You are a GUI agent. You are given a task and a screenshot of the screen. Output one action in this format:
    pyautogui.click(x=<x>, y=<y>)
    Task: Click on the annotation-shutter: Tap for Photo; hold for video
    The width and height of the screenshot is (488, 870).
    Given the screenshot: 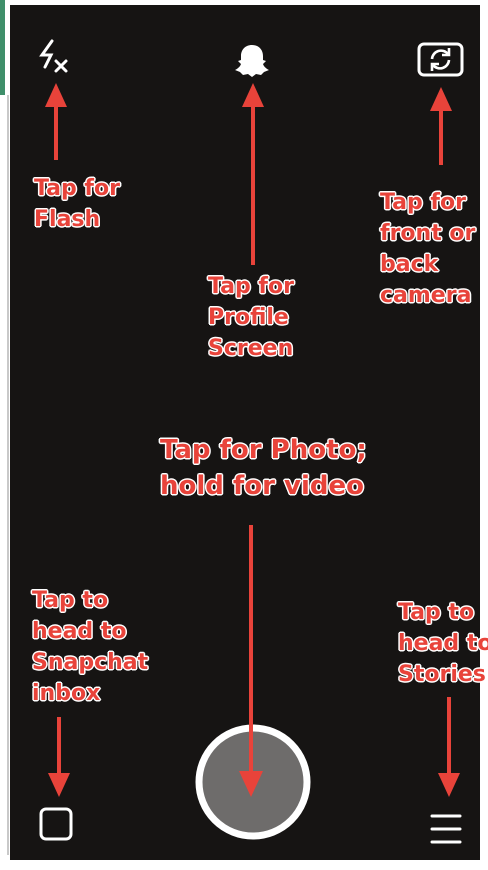 What is the action you would take?
    pyautogui.click(x=263, y=468)
    